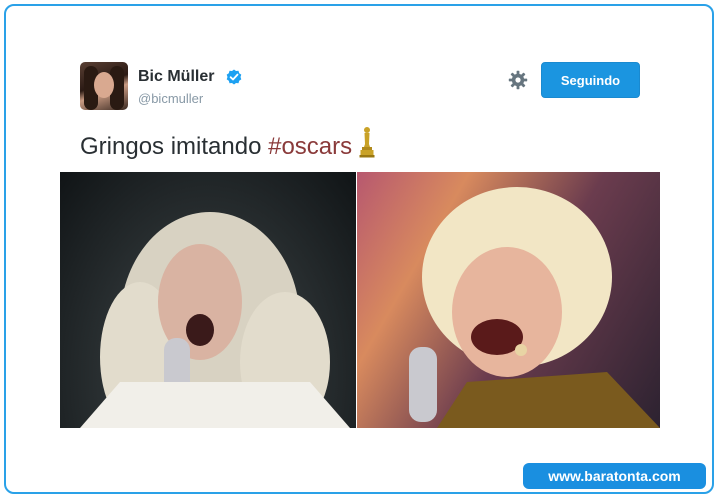 This screenshot has height=500, width=720. I want to click on following-button: Seguindo, so click(590, 80).